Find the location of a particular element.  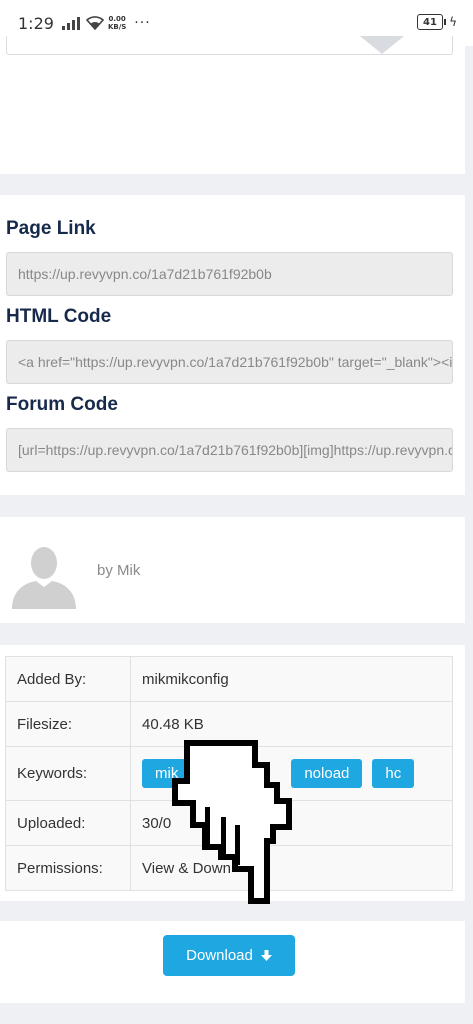

filesize-label: Filesize: is located at coordinates (68, 724).